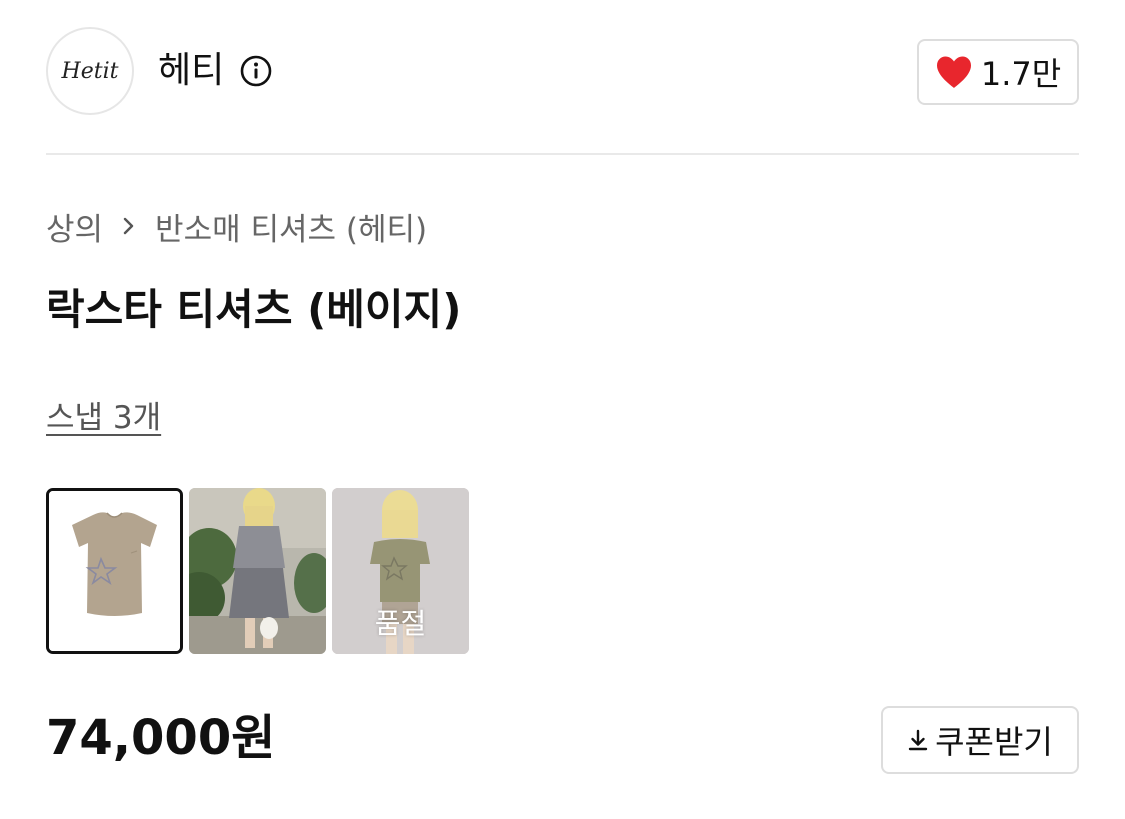  Describe the element at coordinates (256, 71) in the screenshot. I see `info-circle-icon` at that location.